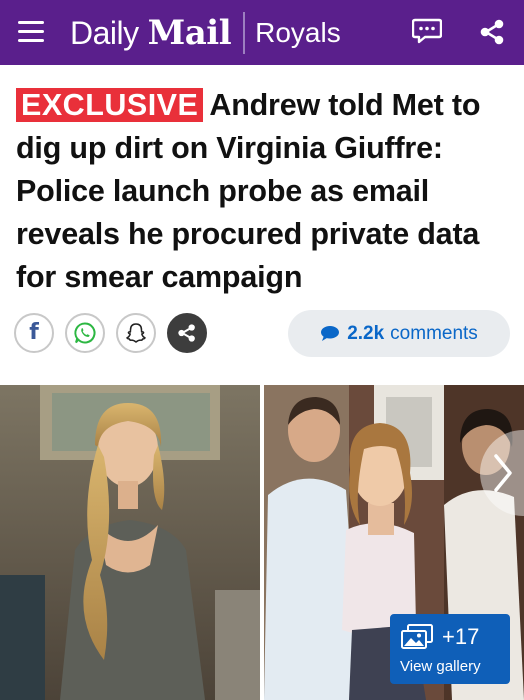 The height and width of the screenshot is (700, 524). What do you see at coordinates (189, 33) in the screenshot?
I see `brand-mail: Mail` at bounding box center [189, 33].